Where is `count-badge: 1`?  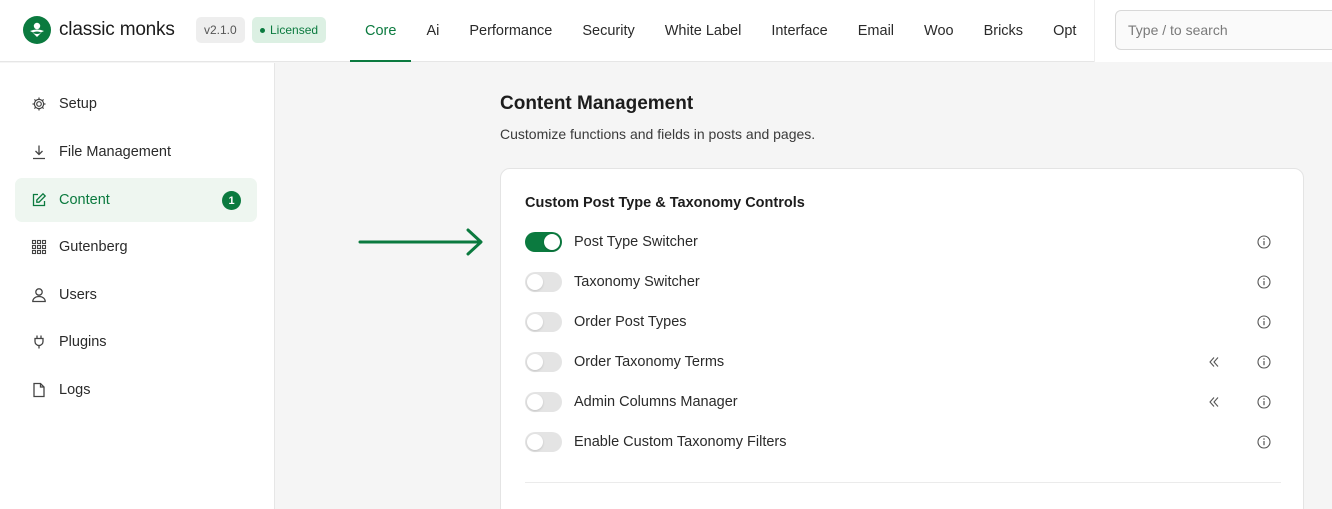
count-badge: 1 is located at coordinates (231, 200).